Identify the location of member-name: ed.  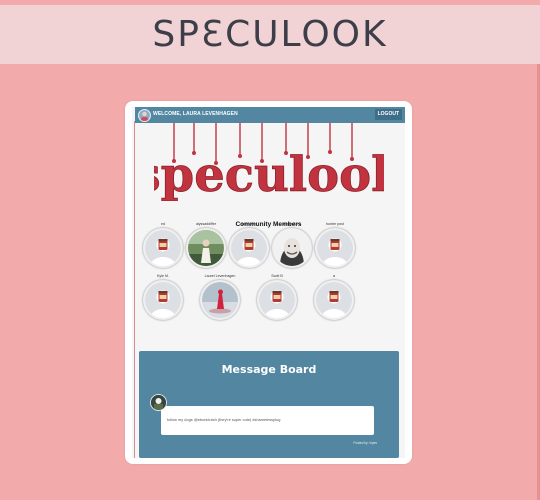
(163, 224).